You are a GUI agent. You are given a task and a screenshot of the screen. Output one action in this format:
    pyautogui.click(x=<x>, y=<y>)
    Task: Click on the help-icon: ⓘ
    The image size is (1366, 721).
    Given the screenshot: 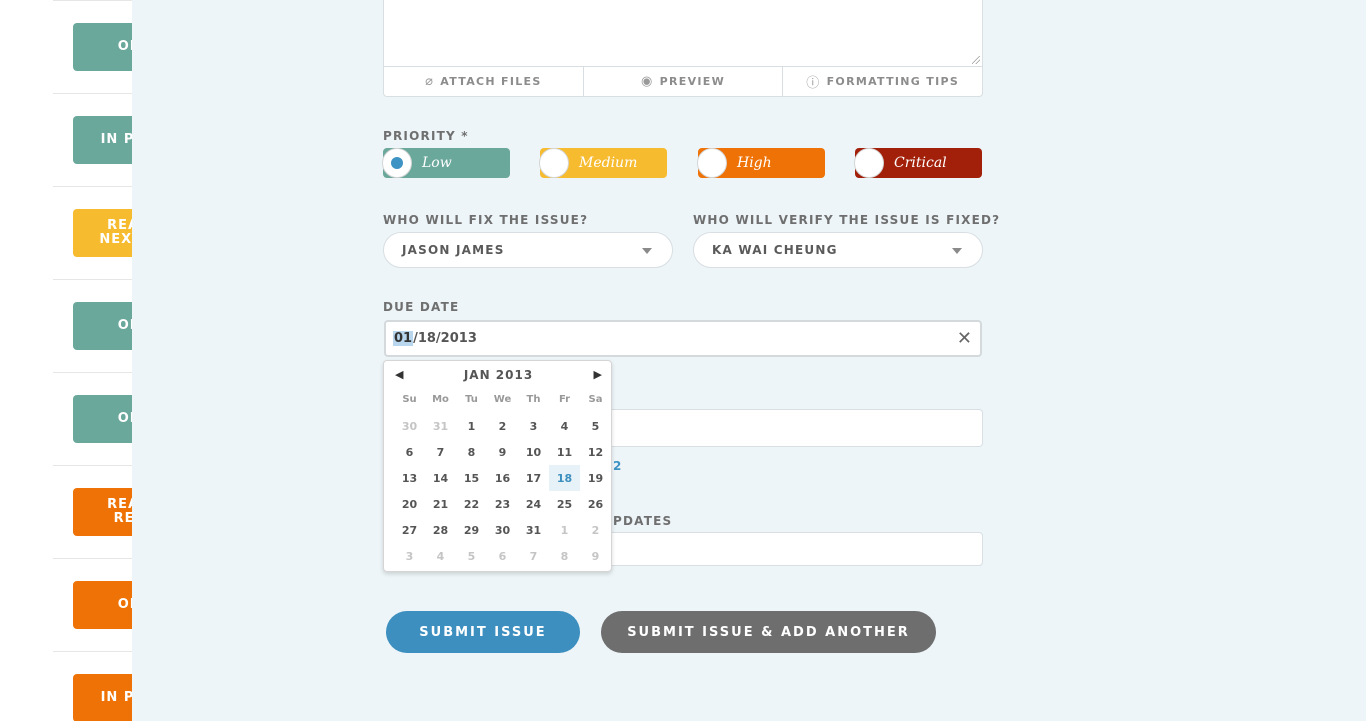 What is the action you would take?
    pyautogui.click(x=813, y=83)
    